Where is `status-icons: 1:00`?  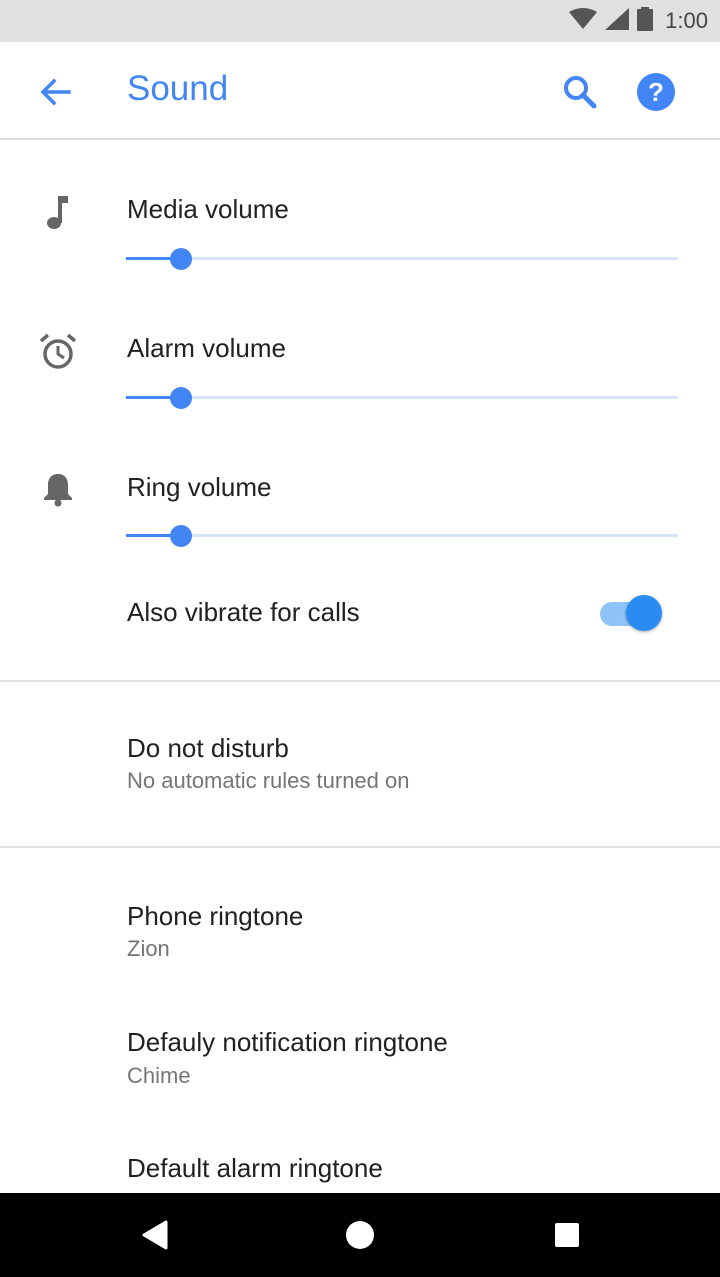 status-icons: 1:00 is located at coordinates (638, 21).